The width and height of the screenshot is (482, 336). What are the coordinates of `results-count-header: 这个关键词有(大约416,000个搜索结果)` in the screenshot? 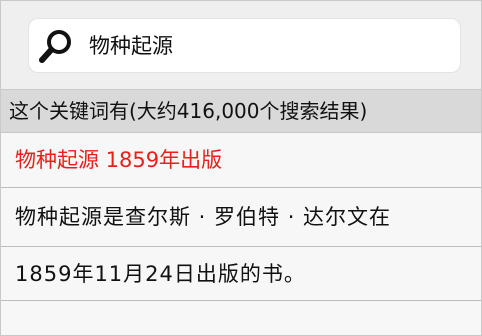 It's located at (241, 111).